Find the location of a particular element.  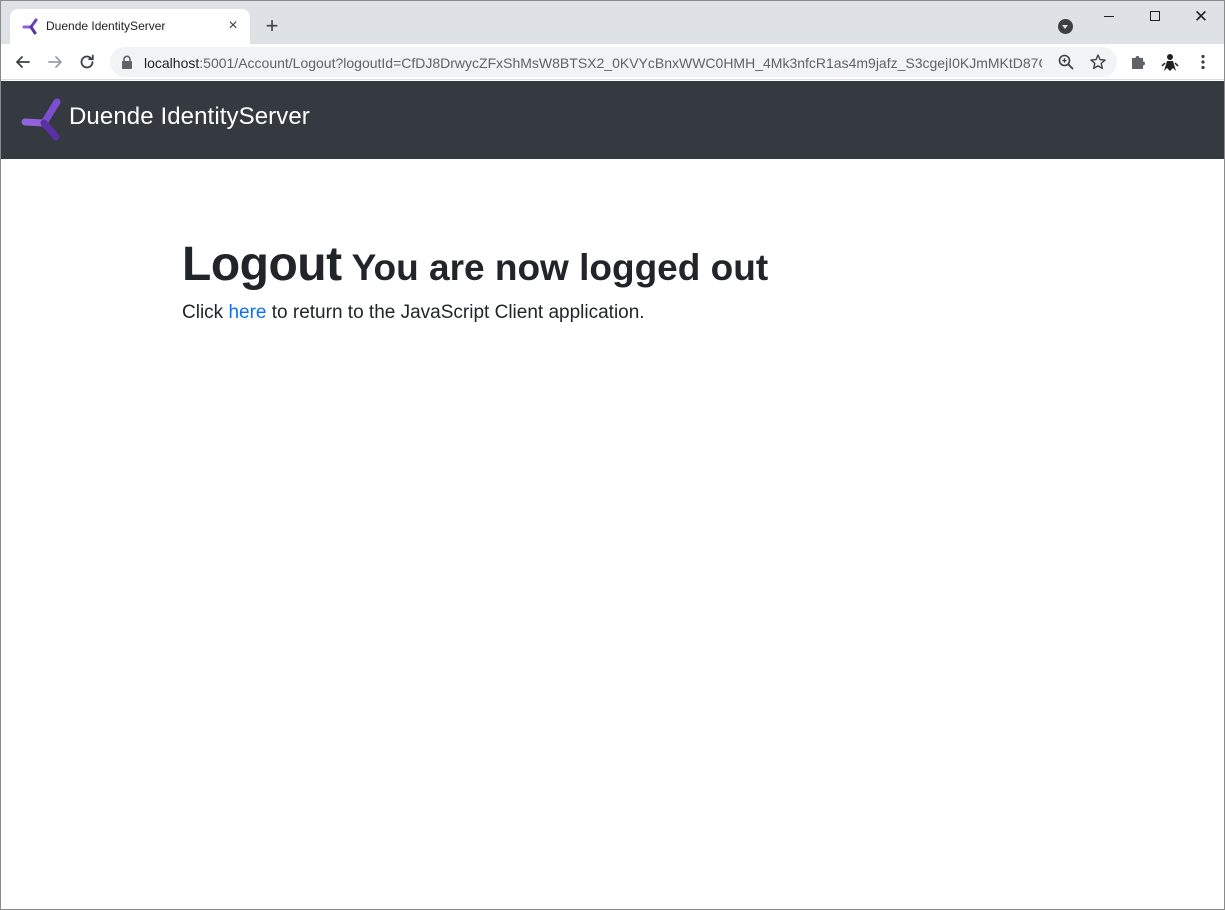

reload-icon is located at coordinates (87, 61).